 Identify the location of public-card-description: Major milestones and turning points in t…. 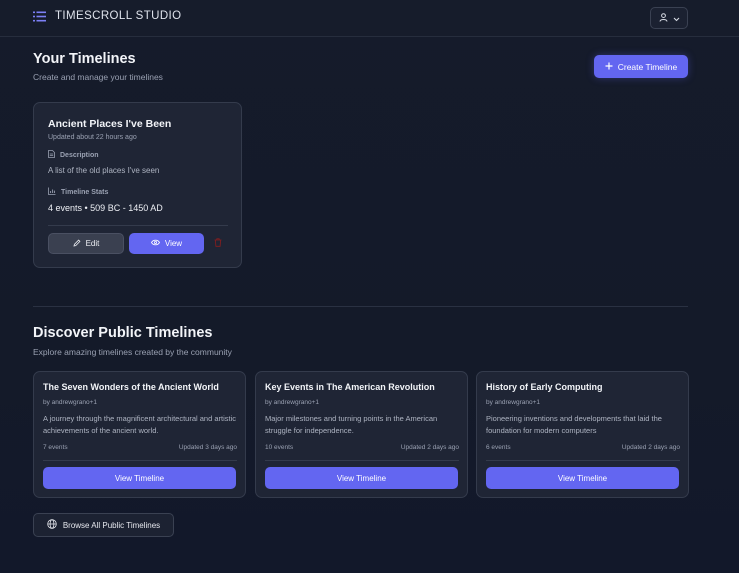
(351, 424).